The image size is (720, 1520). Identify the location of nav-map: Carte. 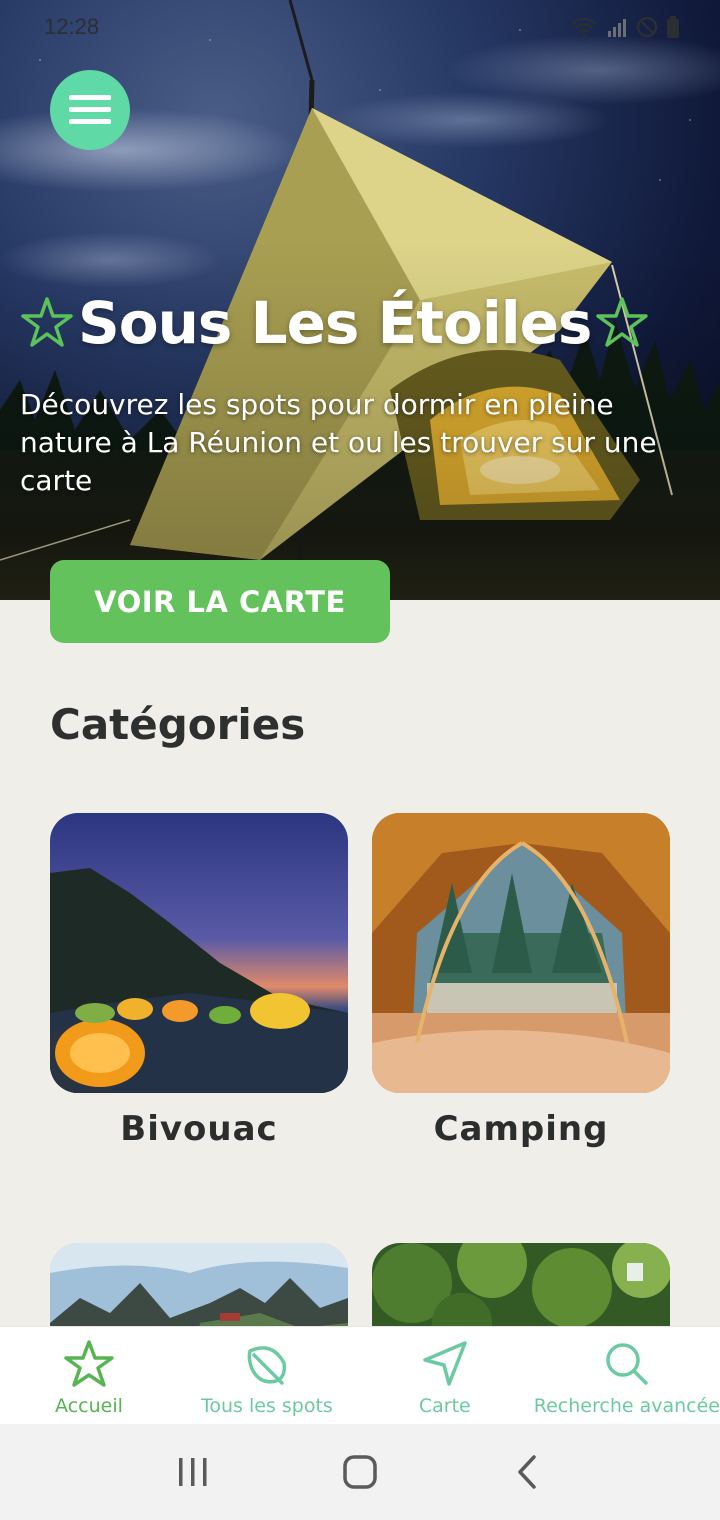
(445, 1375).